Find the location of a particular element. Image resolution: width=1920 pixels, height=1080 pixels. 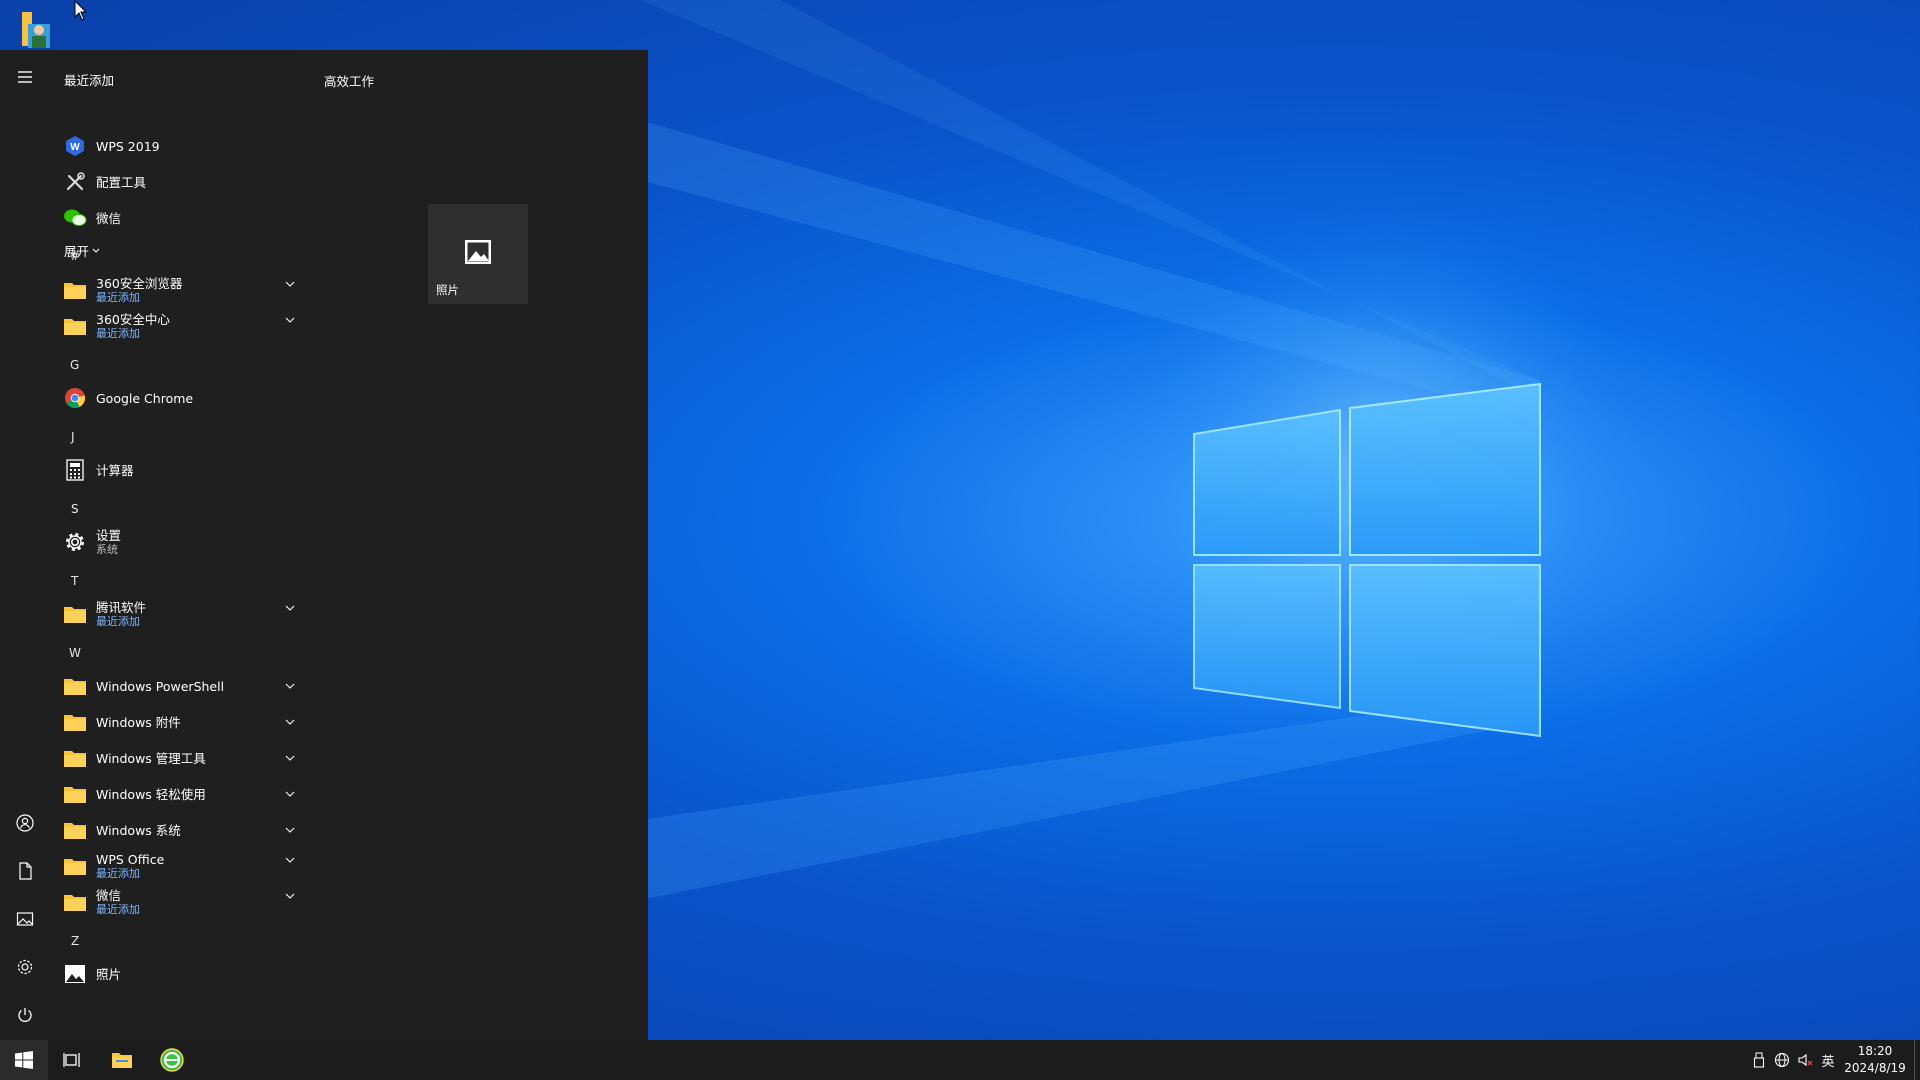

browser-360-icon is located at coordinates (172, 1060).